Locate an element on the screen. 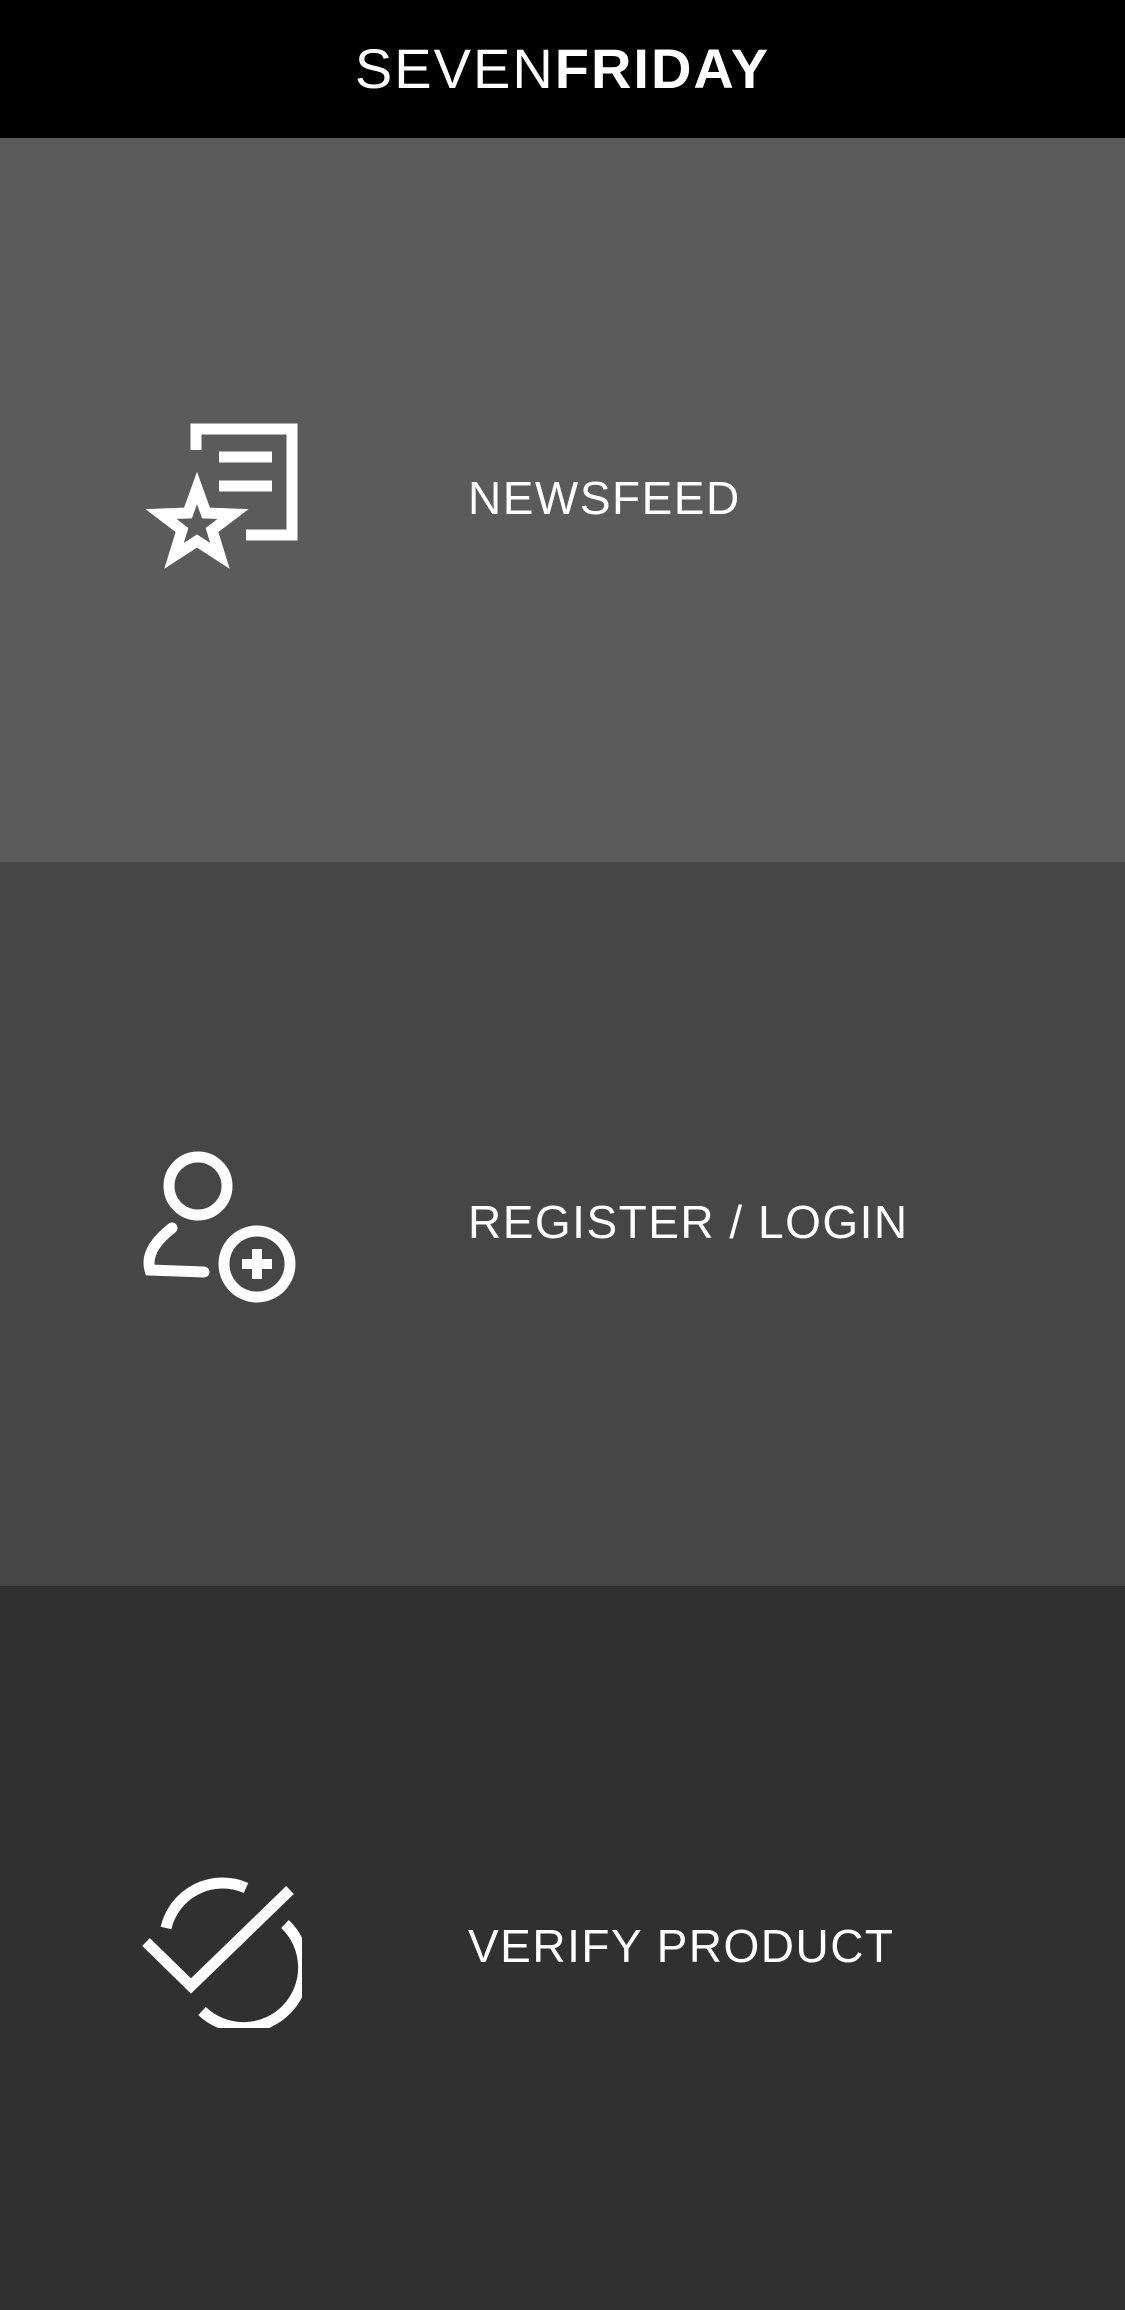  logo-text-light: SEVEN is located at coordinates (454, 68).